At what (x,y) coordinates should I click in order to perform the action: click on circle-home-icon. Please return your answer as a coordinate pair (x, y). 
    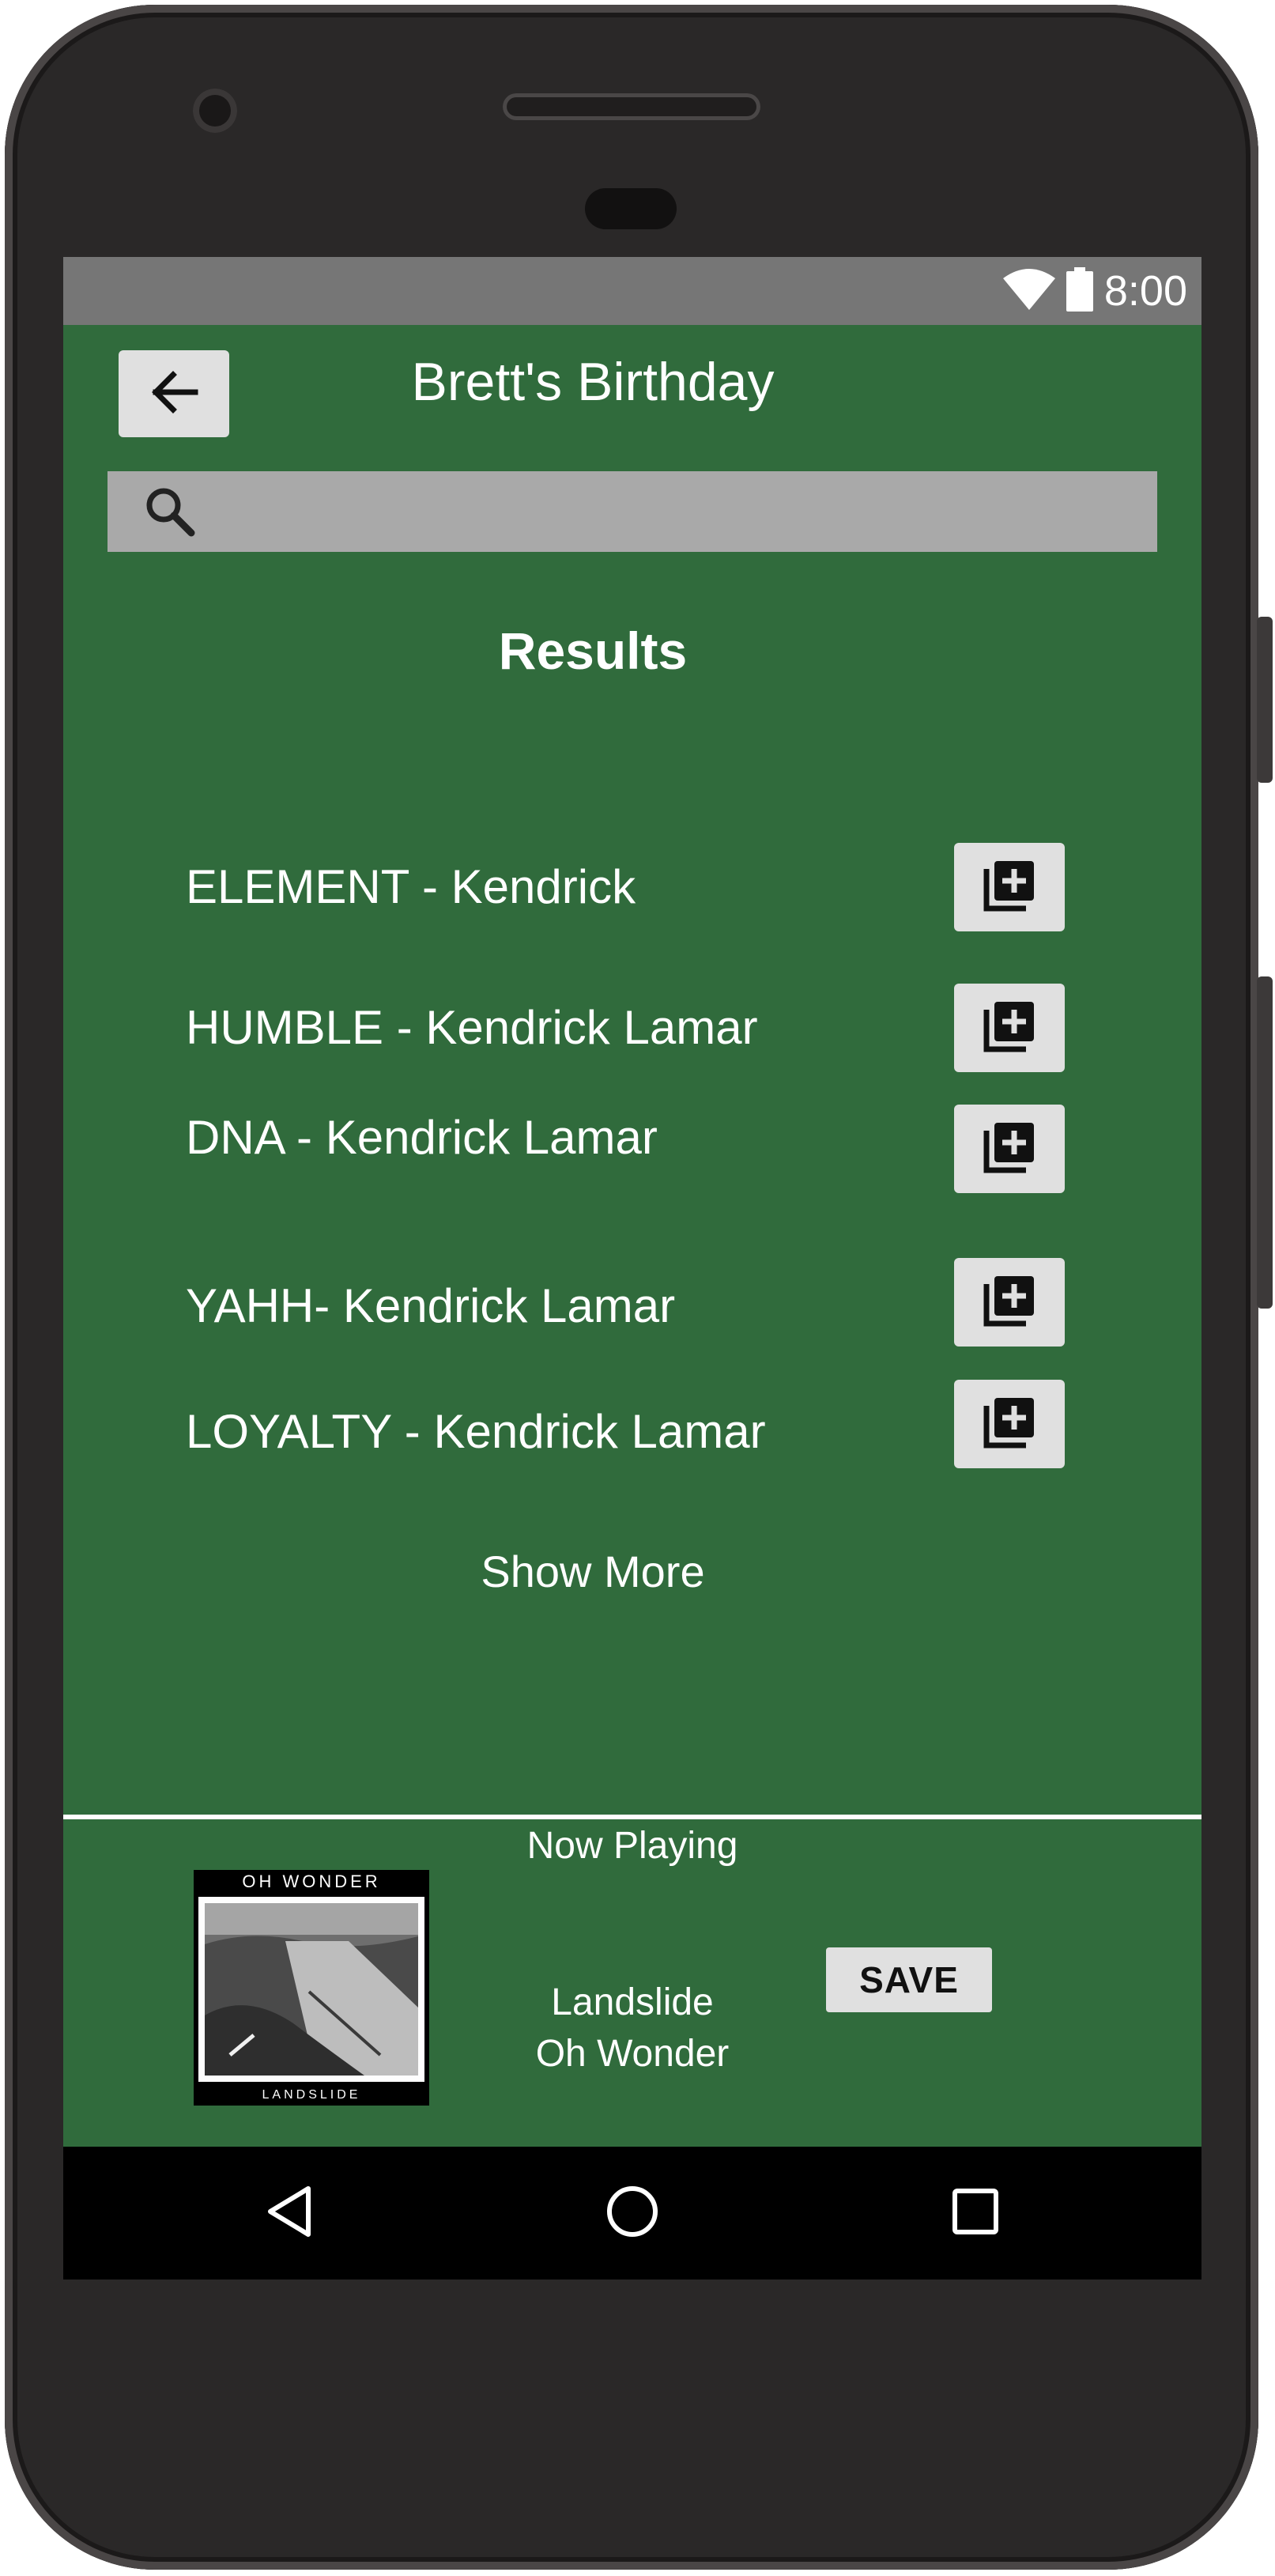
    Looking at the image, I should click on (633, 2213).